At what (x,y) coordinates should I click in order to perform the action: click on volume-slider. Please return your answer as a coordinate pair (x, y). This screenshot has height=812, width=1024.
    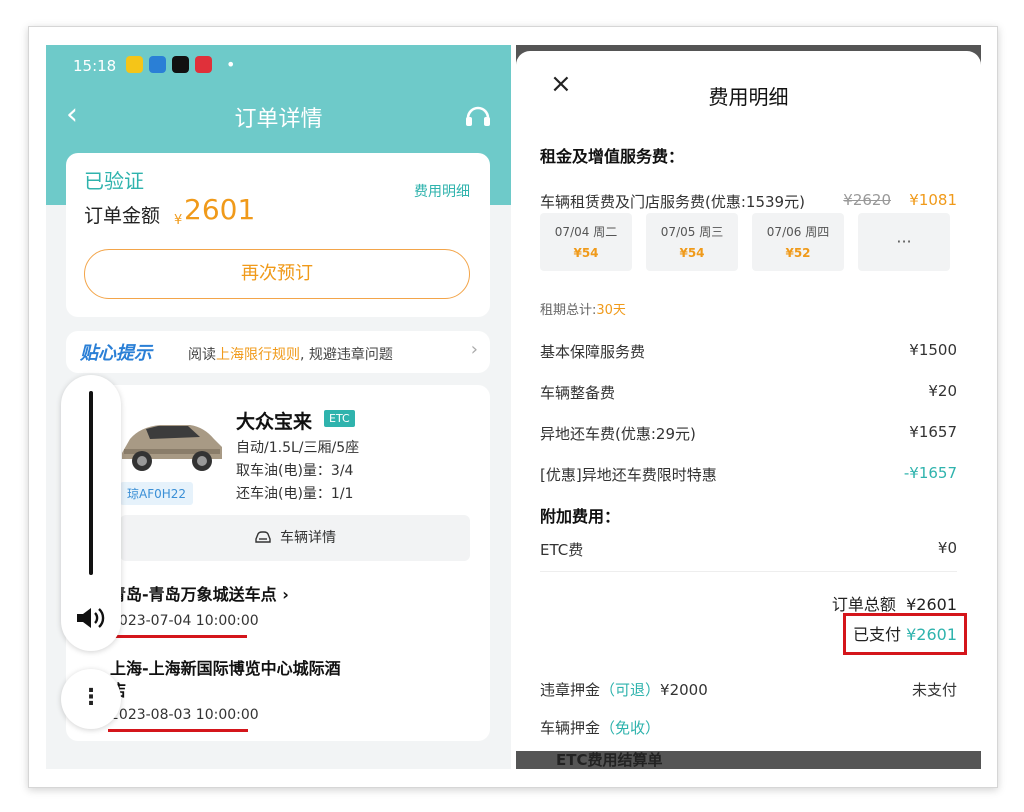
    Looking at the image, I should click on (91, 483).